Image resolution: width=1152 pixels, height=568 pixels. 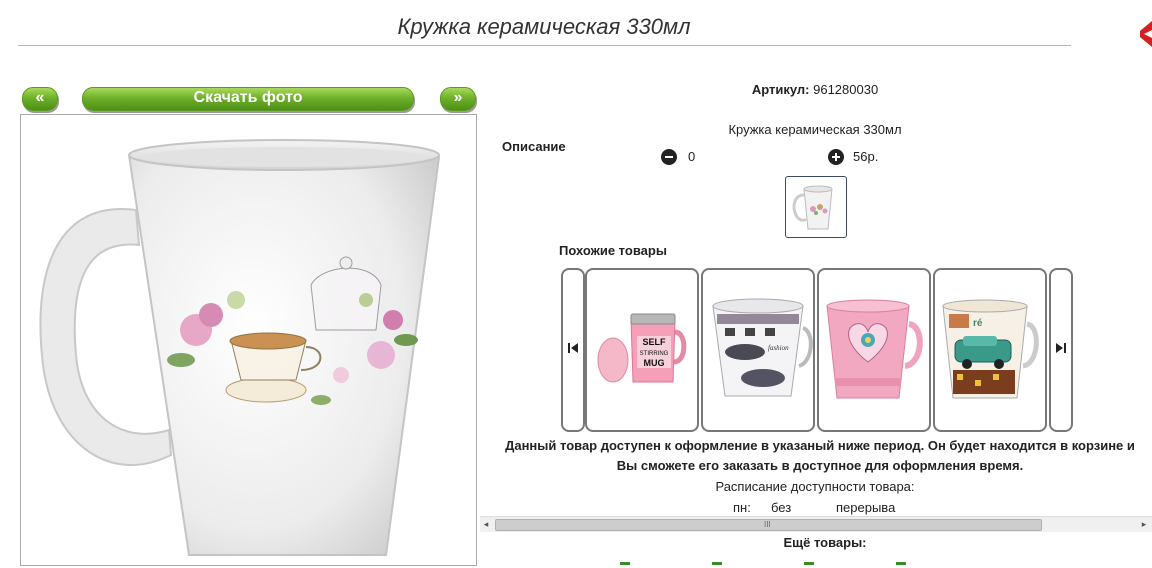 I want to click on similar-item-pink-heart-mug, so click(x=874, y=350).